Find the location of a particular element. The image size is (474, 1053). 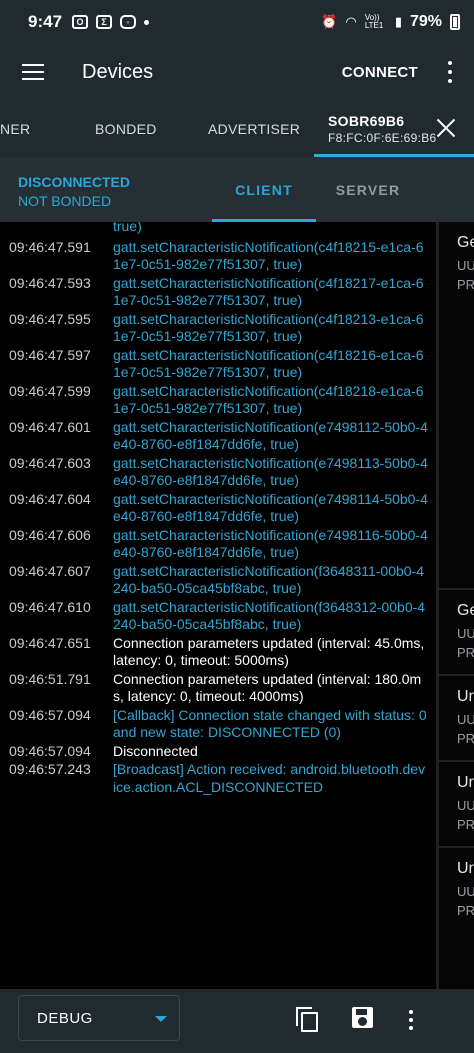

log-timestamp: 09:46:57.243 is located at coordinates (50, 769).